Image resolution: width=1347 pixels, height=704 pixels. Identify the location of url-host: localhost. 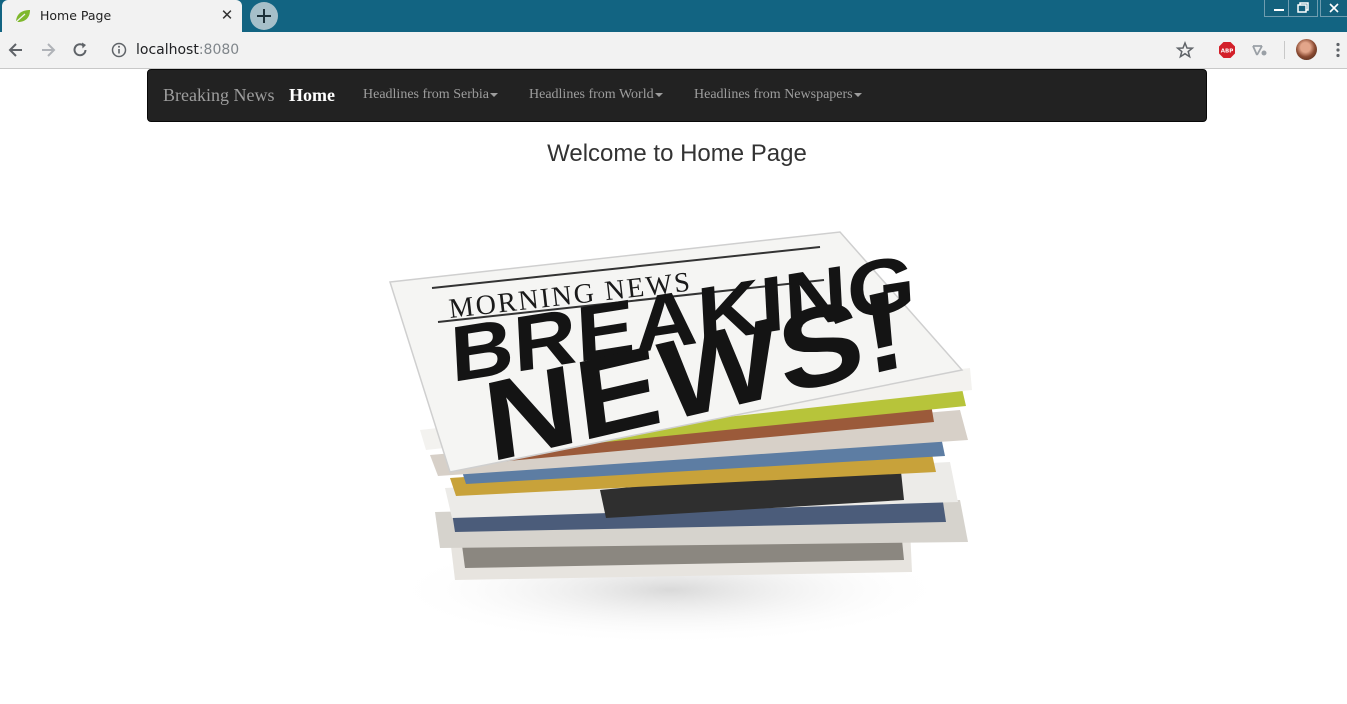
(167, 50).